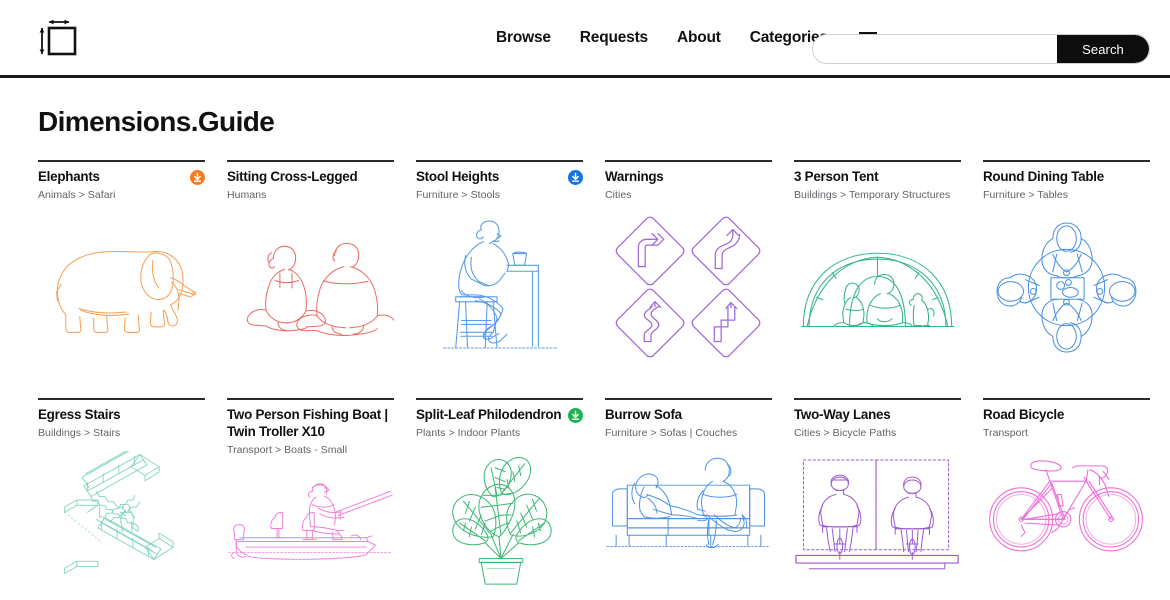 The height and width of the screenshot is (600, 1170). I want to click on card-road-bicycle: Road Bicycle Transport, so click(1066, 492).